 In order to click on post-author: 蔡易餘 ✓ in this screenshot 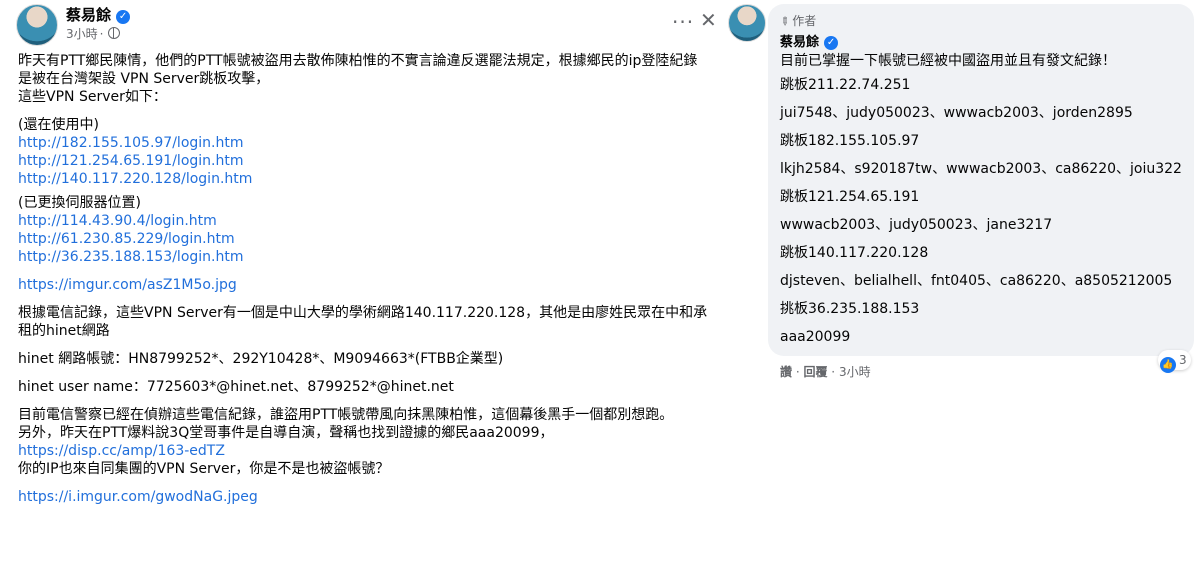, I will do `click(98, 14)`.